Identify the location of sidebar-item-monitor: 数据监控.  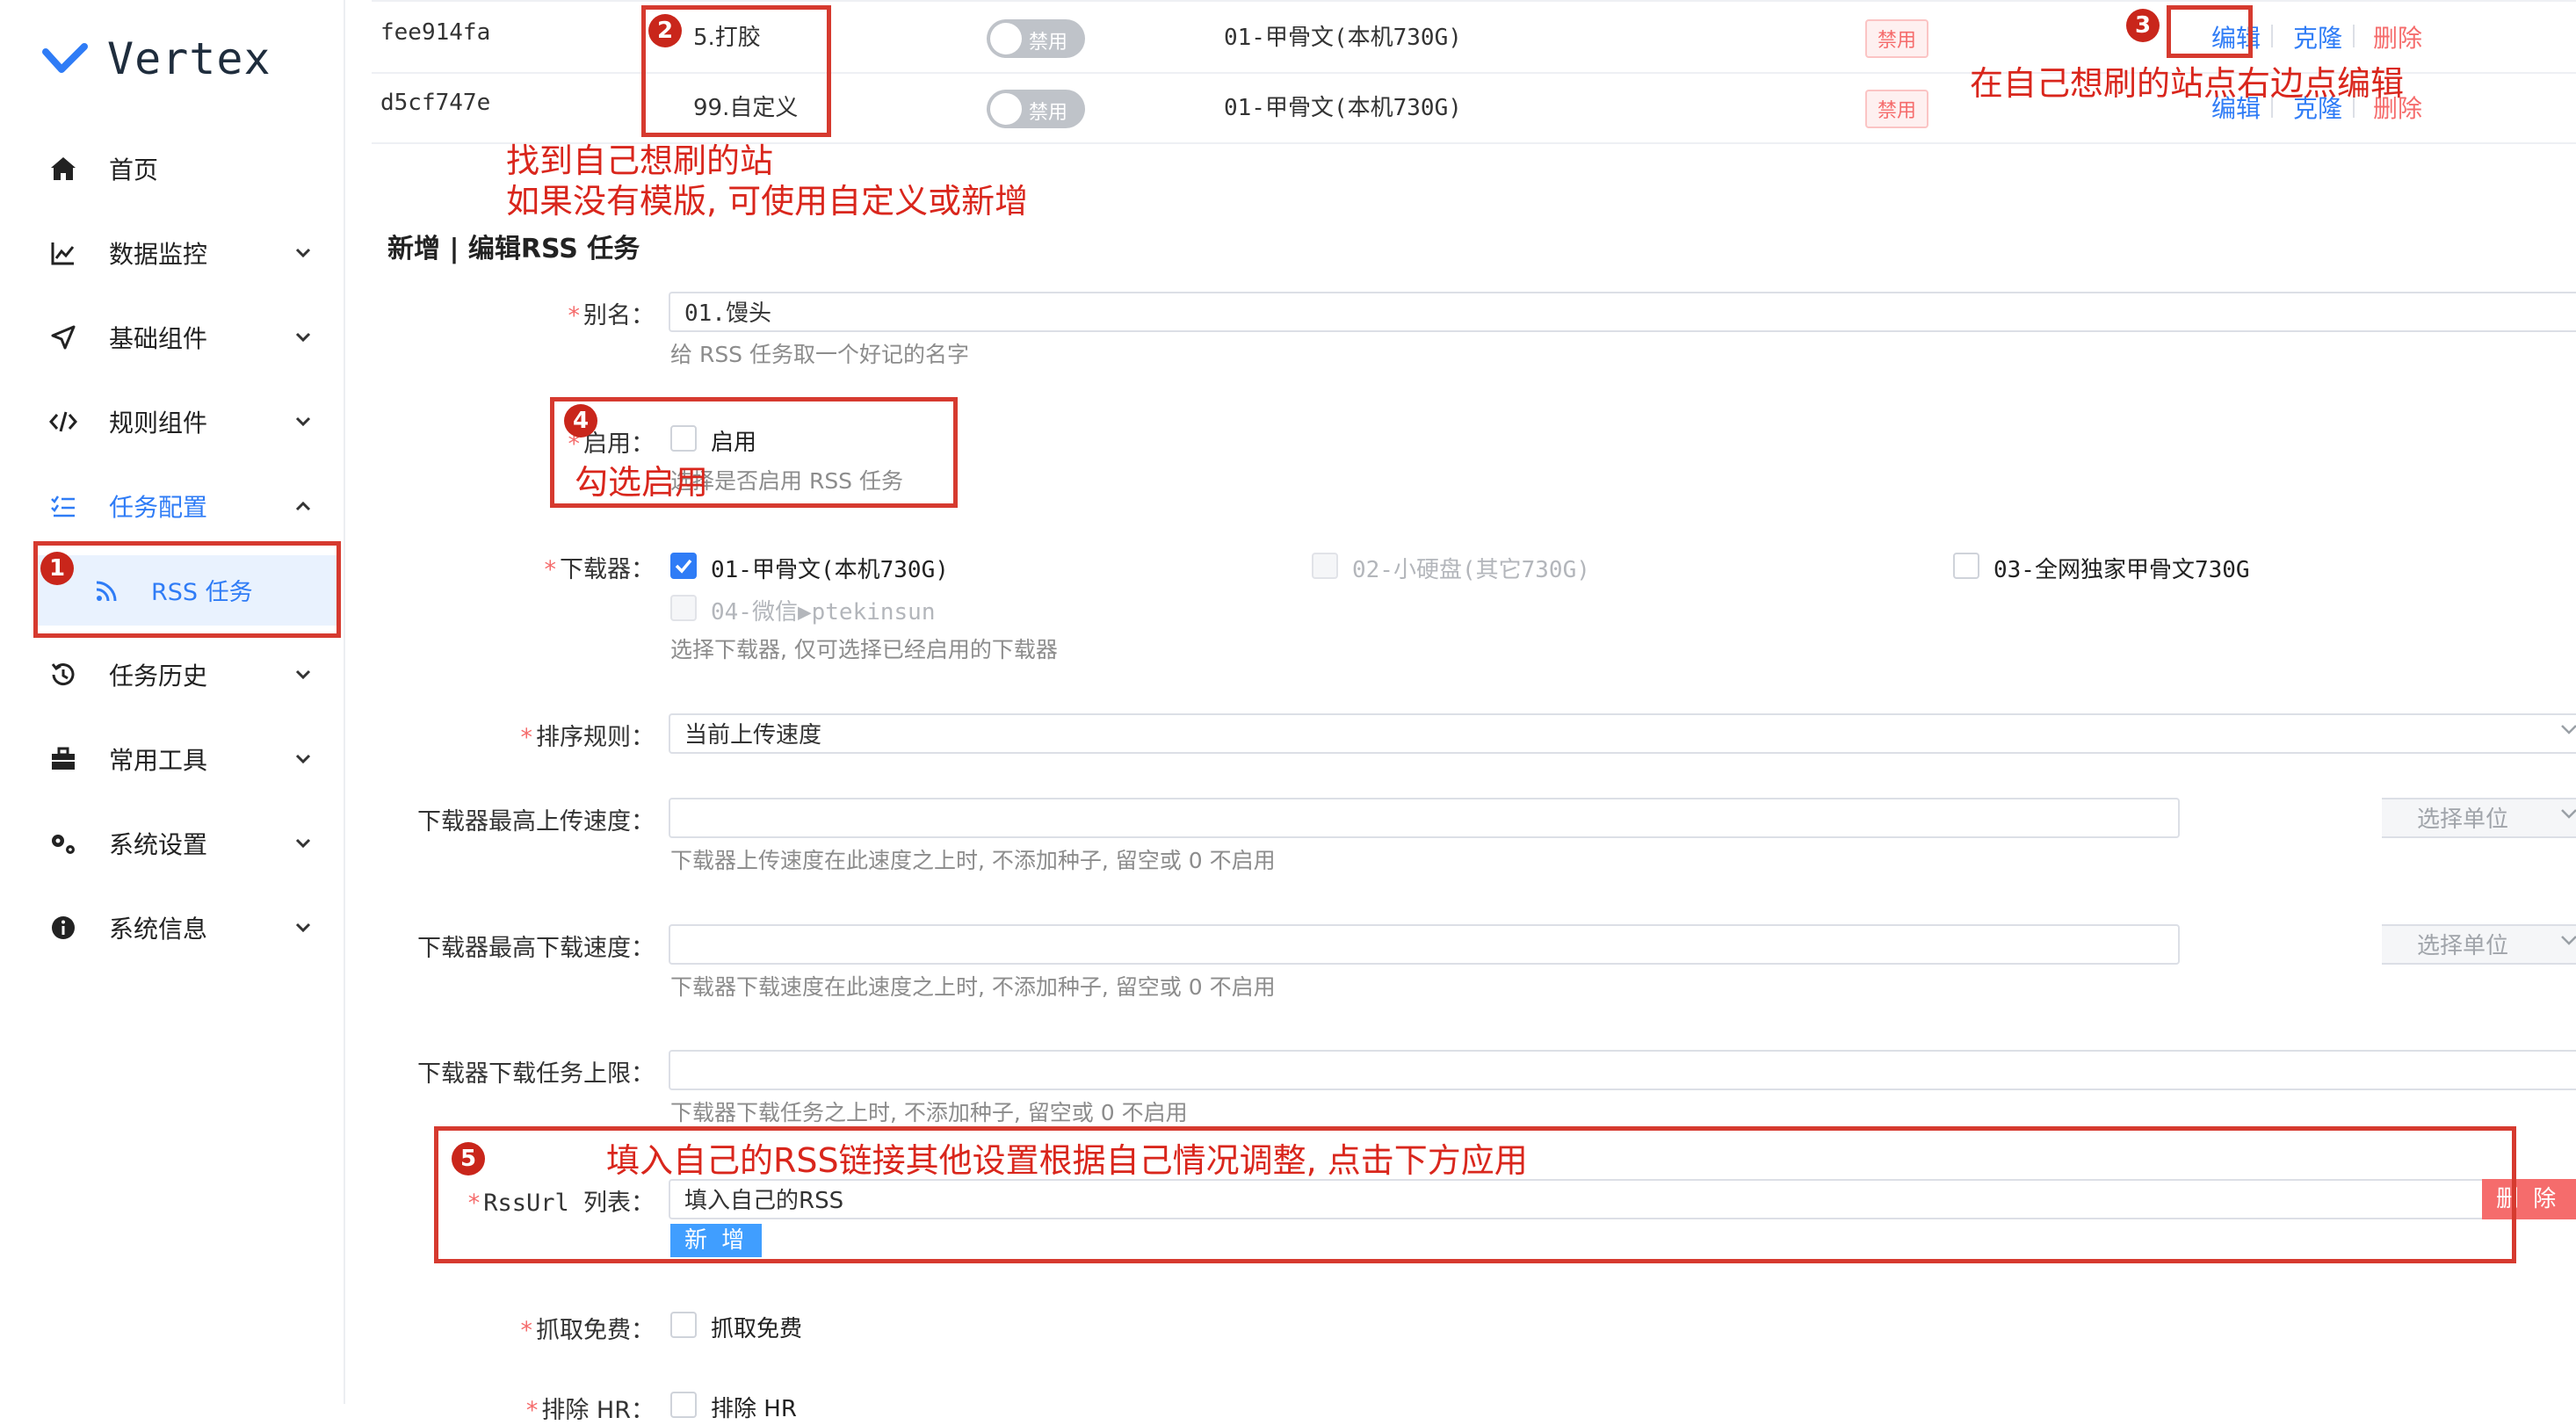
(172, 253).